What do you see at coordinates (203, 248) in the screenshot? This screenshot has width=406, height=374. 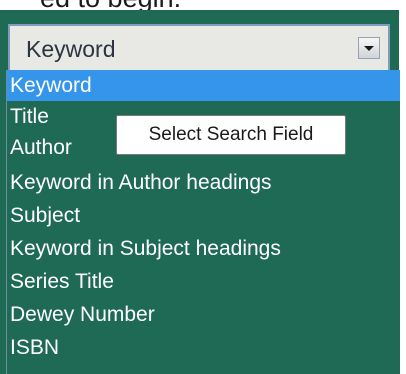 I see `option-keyword-in-subject-headings: Keyword in Subject headings` at bounding box center [203, 248].